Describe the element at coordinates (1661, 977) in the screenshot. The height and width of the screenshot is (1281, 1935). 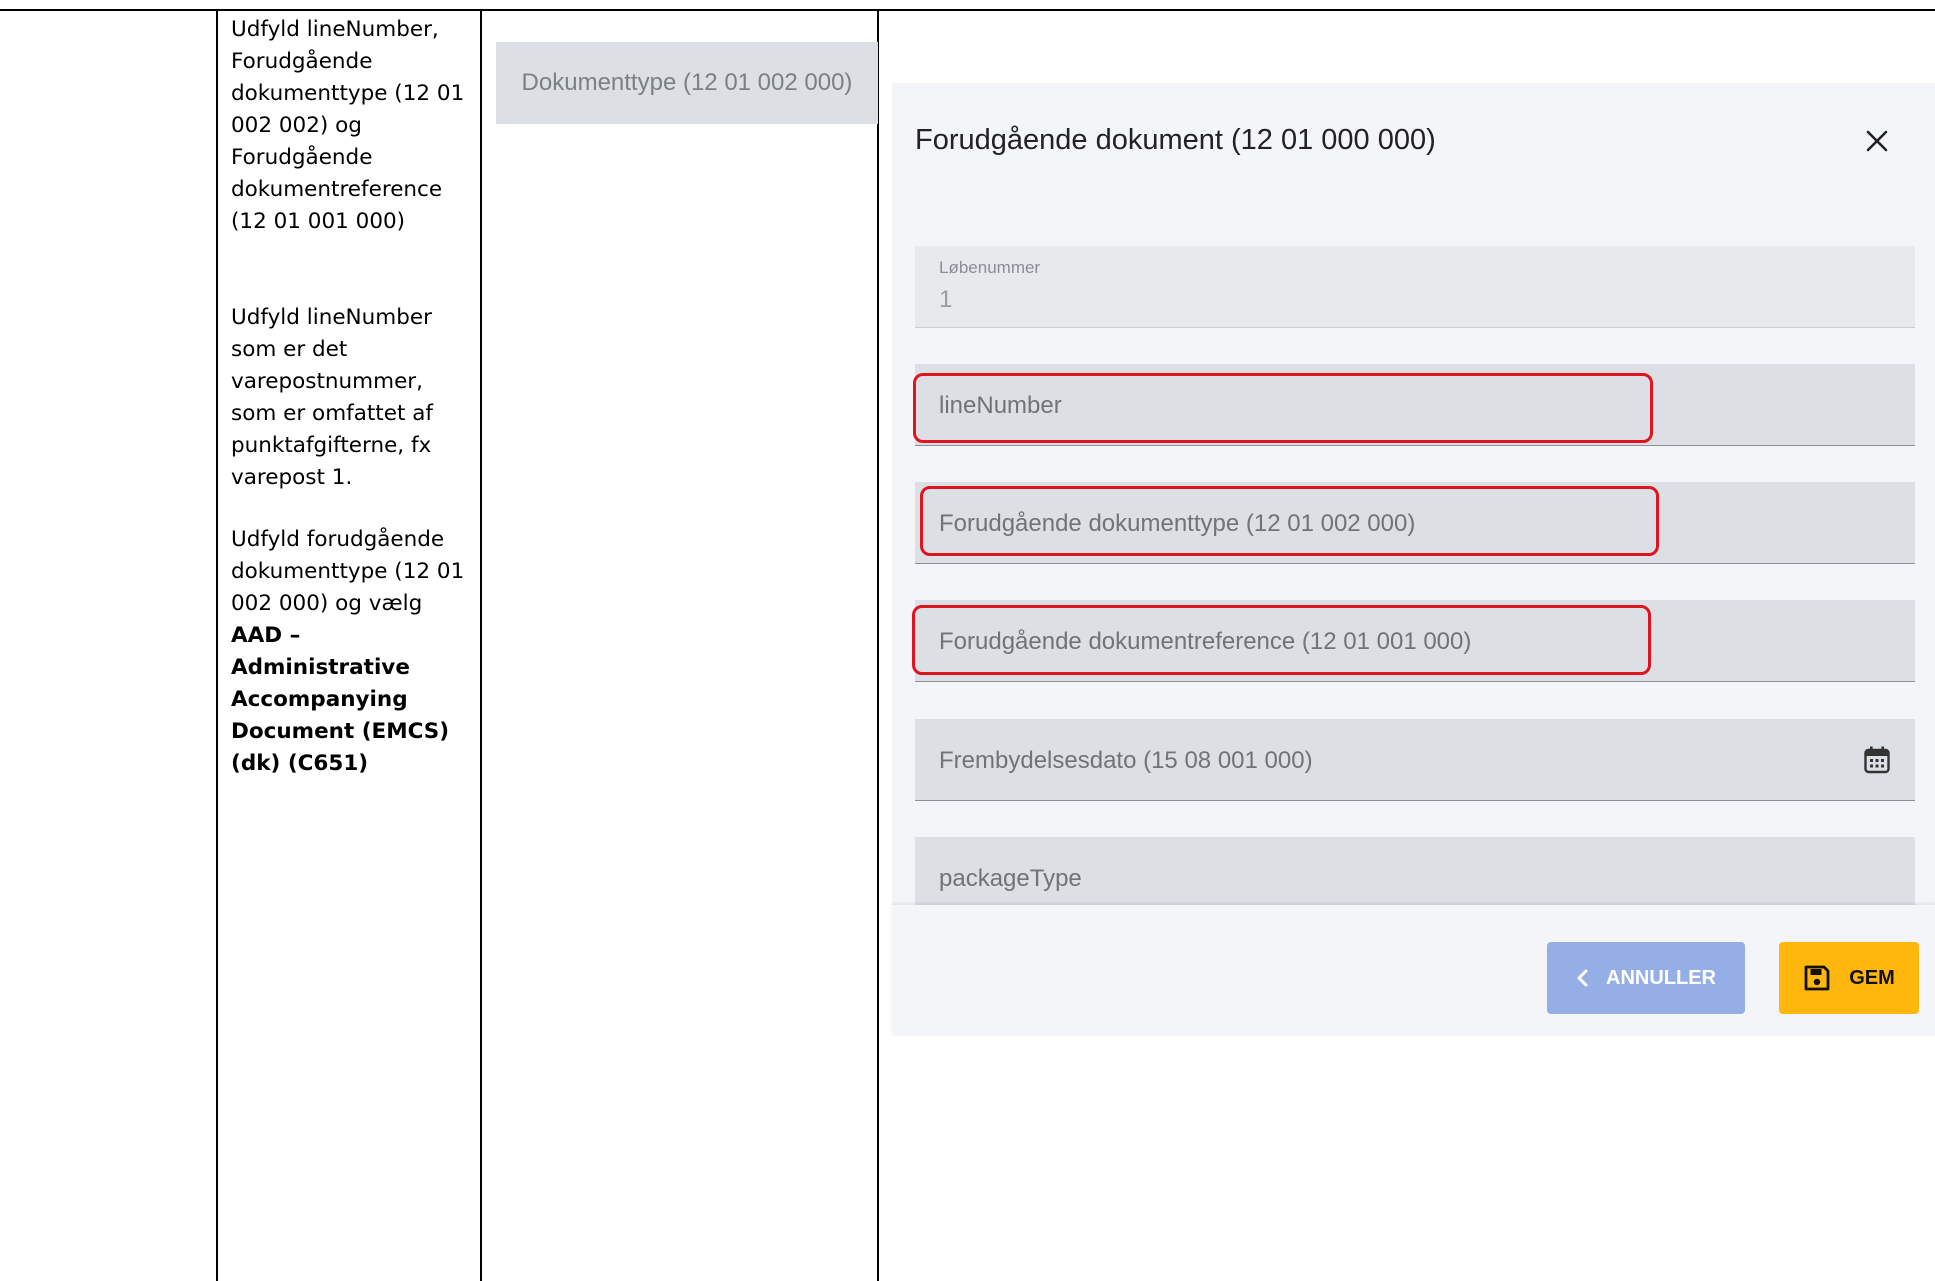
I see `cancel-button-label: ANNULLER` at that location.